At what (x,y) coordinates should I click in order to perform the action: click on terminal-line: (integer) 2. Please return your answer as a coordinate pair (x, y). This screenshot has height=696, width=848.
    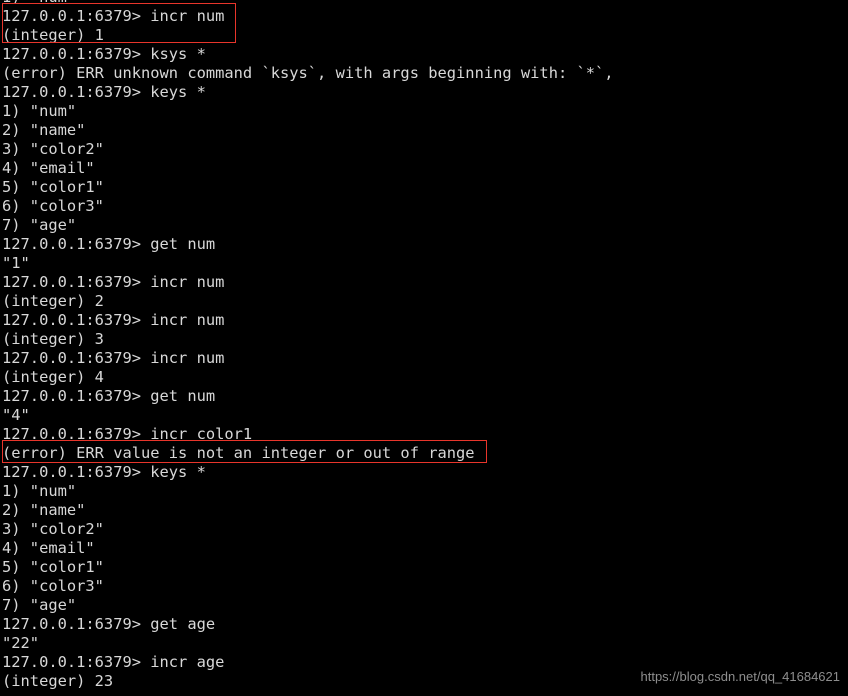
    Looking at the image, I should click on (53, 301).